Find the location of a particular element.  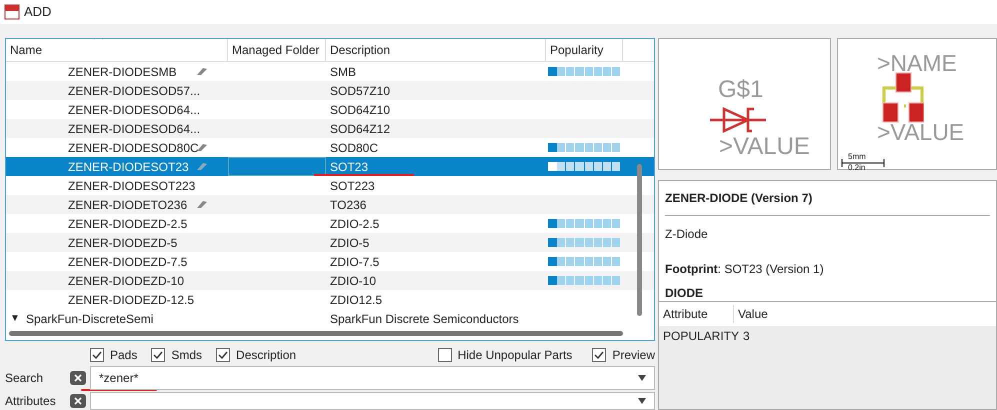

clear-search-icon is located at coordinates (78, 378).